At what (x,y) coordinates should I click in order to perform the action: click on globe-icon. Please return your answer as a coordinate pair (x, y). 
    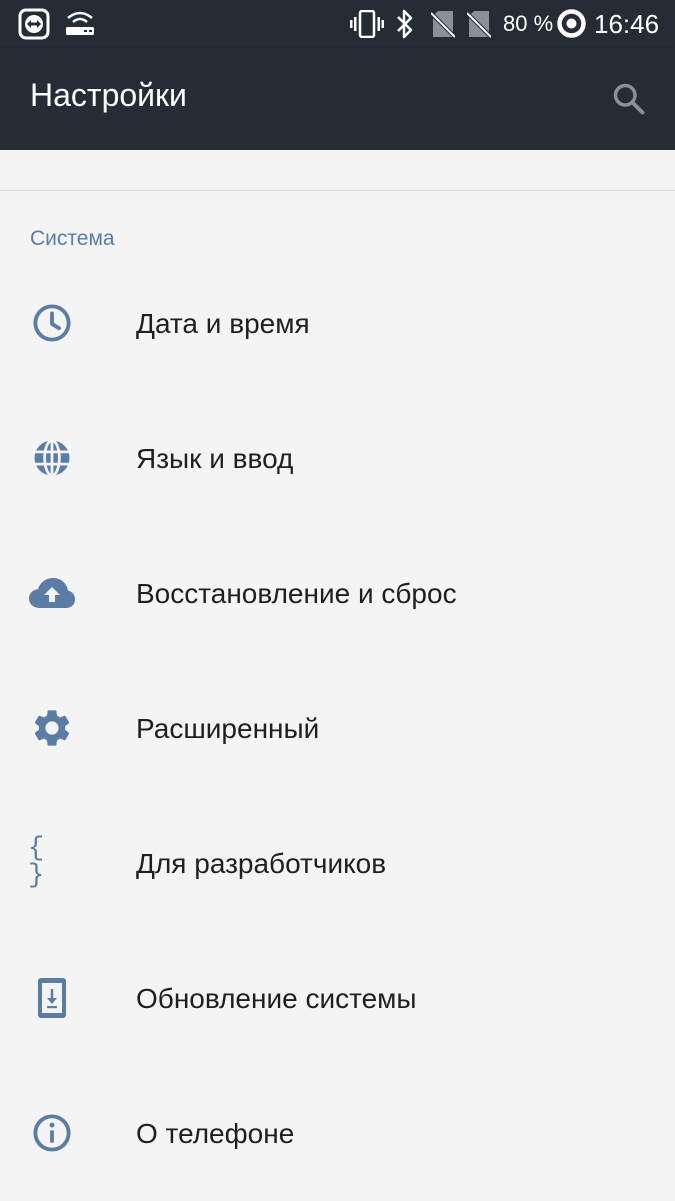
    Looking at the image, I should click on (52, 458).